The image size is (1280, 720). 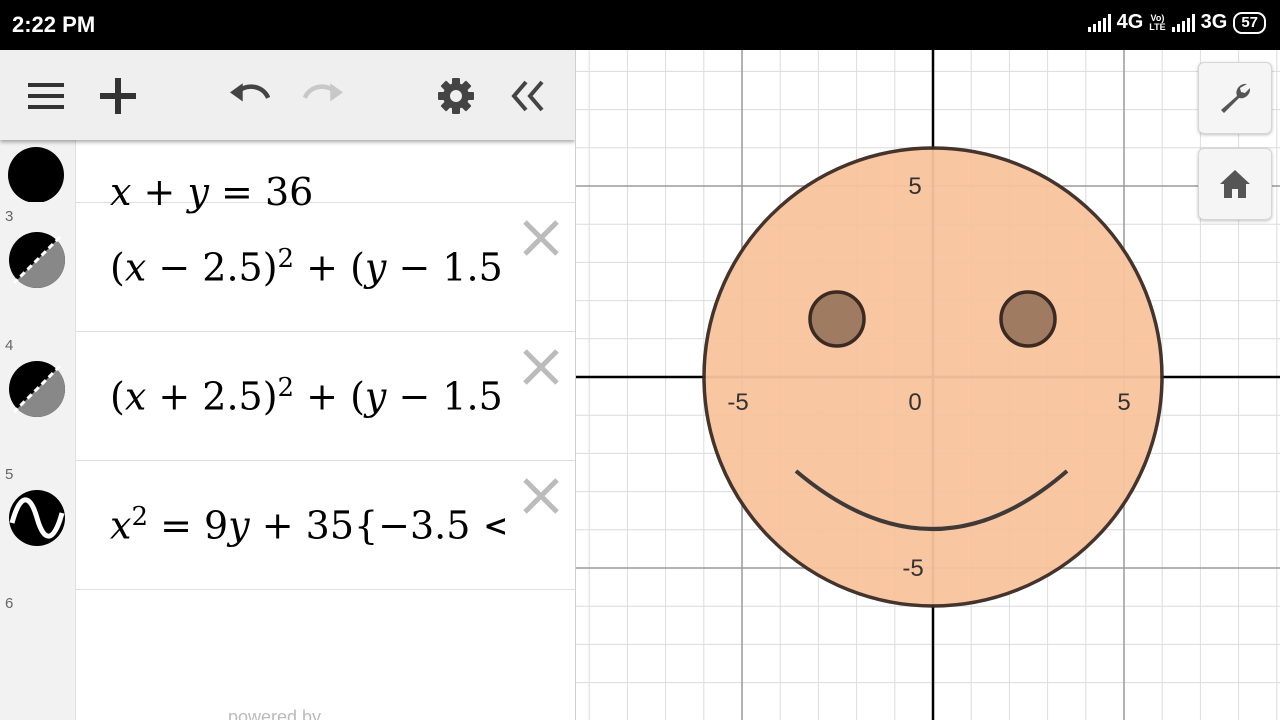 I want to click on row-gutter: 4, so click(x=38, y=395).